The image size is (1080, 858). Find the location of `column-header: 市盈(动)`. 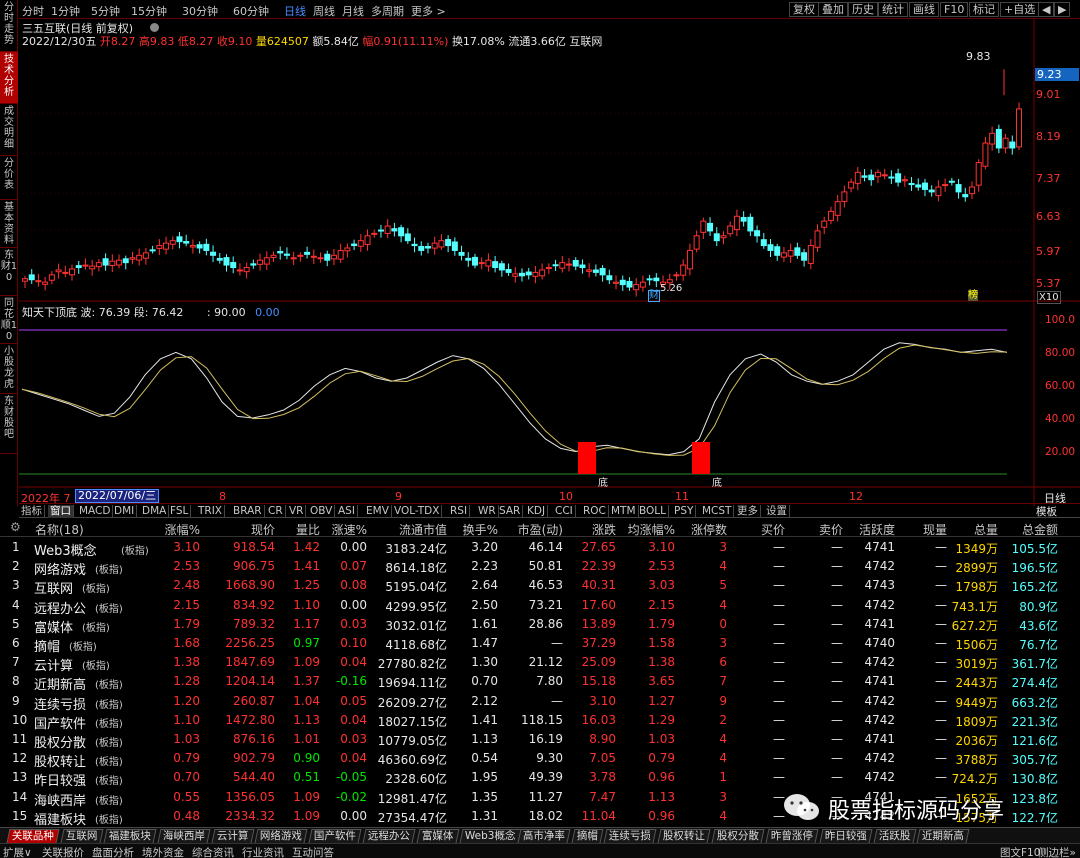

column-header: 市盈(动) is located at coordinates (540, 529).